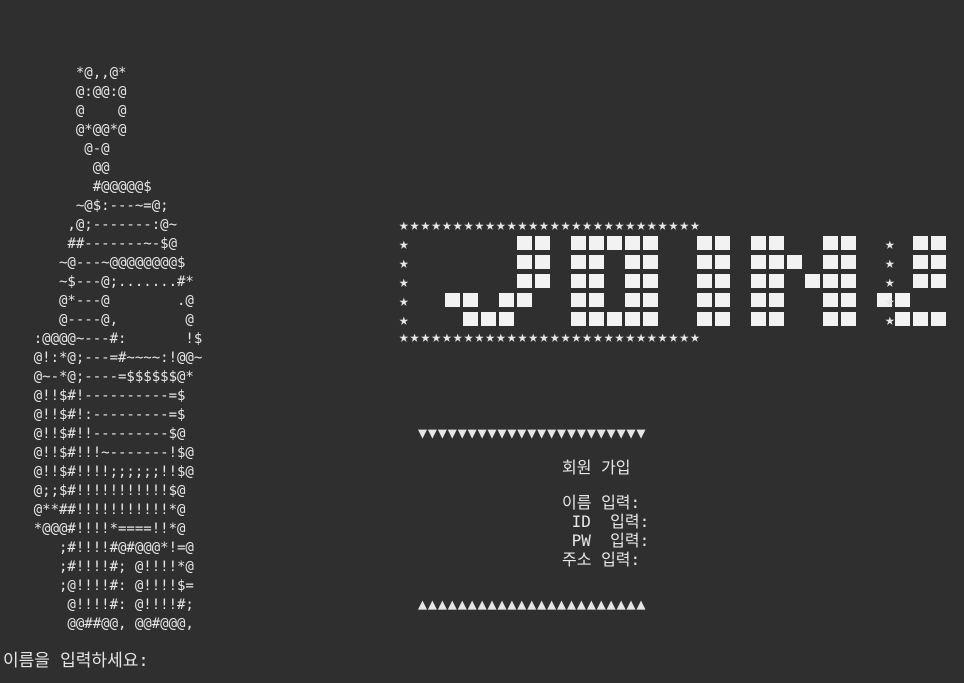 This screenshot has width=964, height=683. Describe the element at coordinates (93, 263) in the screenshot. I see `ascii-art-line: ~@---~@@@@@@@@$` at that location.